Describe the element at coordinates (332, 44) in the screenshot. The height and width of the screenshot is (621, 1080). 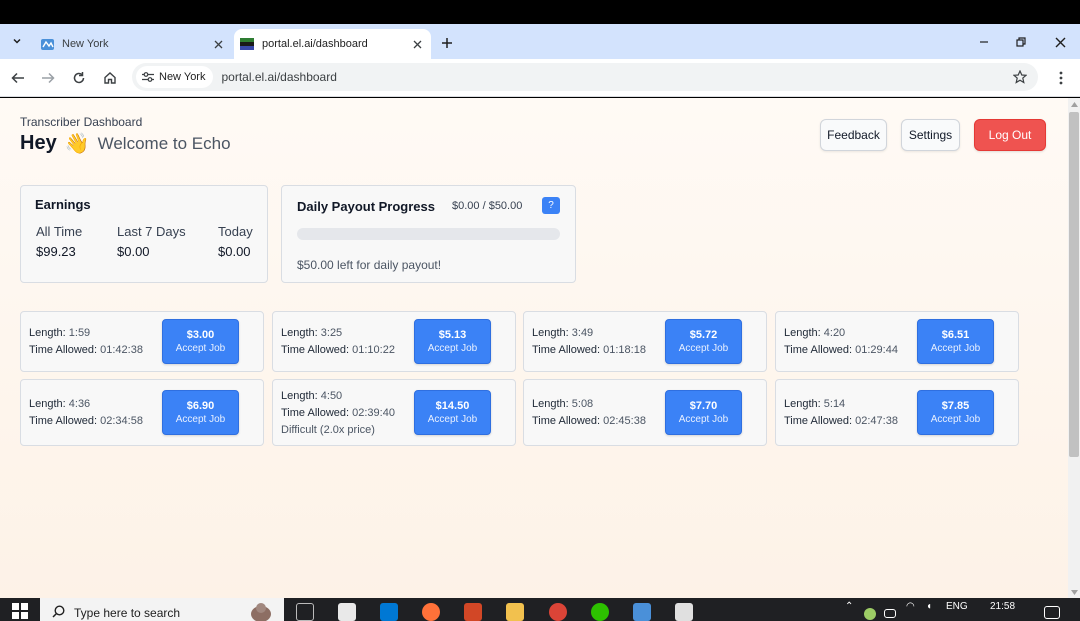
I see `tab-dashboard: portal.el.ai/dashboard` at that location.